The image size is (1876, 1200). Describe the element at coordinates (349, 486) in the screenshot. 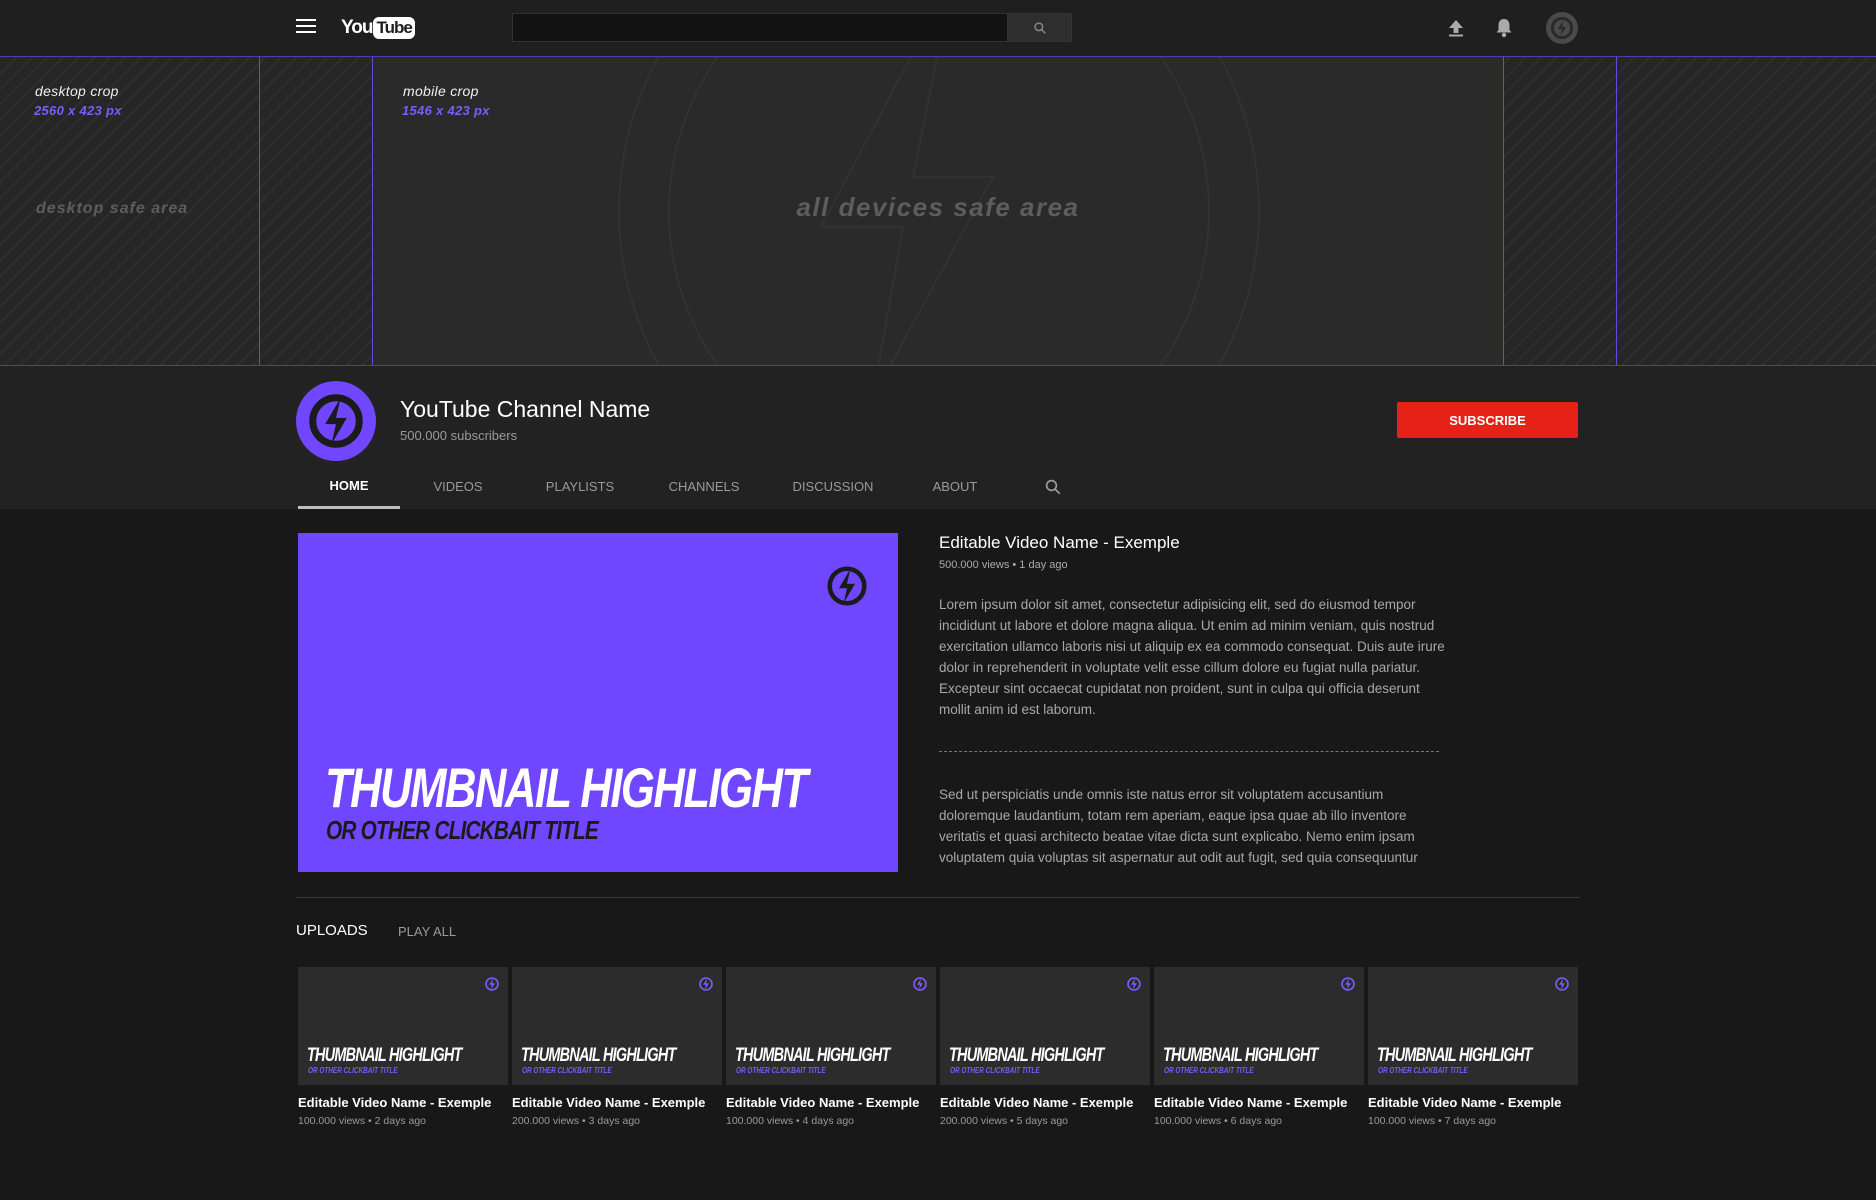

I see `tab-home: HOME` at that location.